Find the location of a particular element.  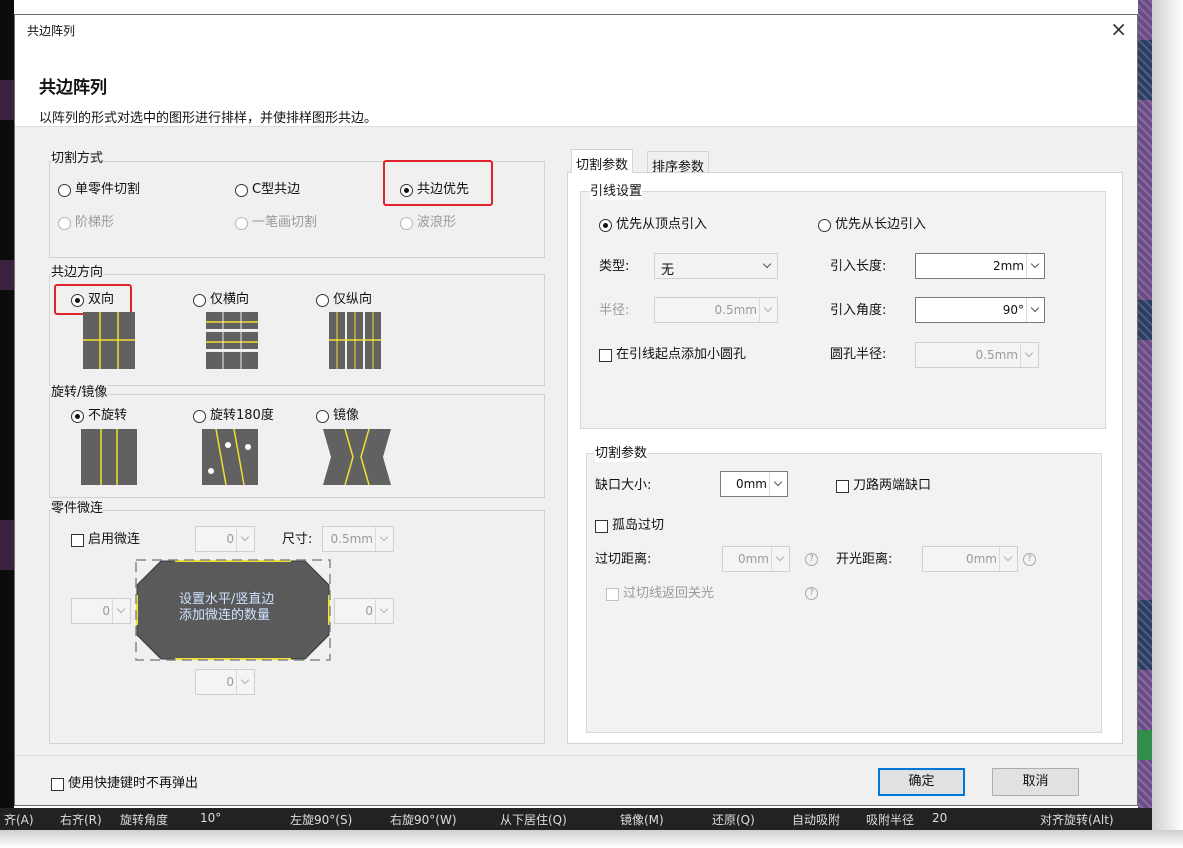

ok-button: 确定 is located at coordinates (921, 782).